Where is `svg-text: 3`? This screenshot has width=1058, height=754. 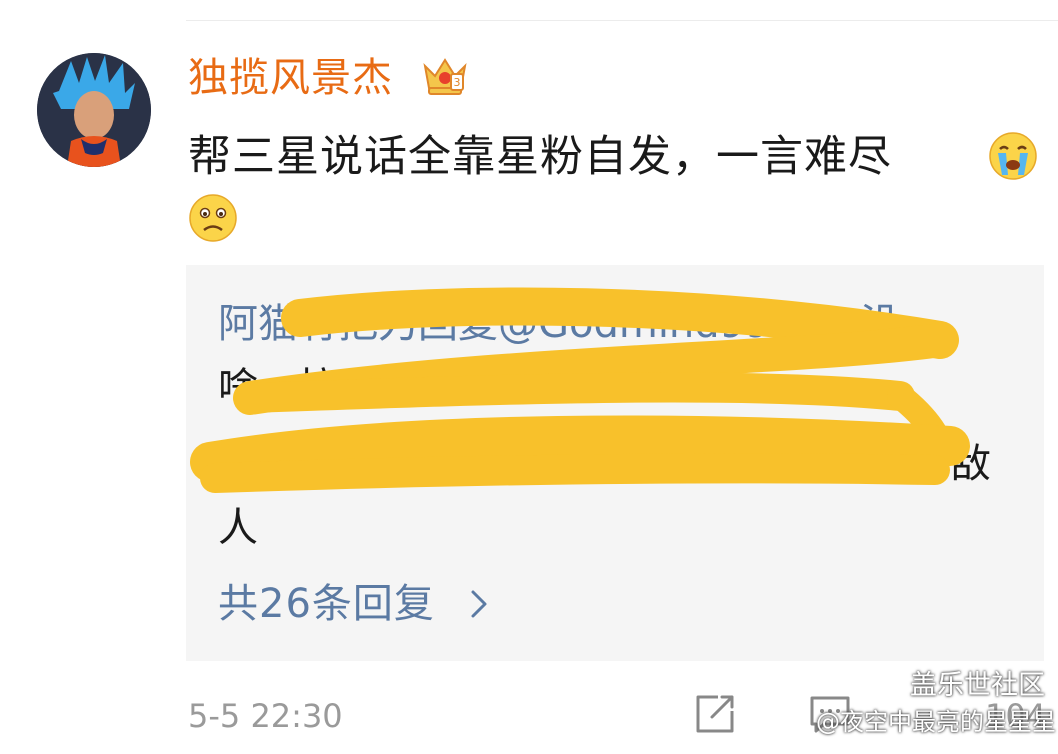
svg-text: 3 is located at coordinates (457, 82).